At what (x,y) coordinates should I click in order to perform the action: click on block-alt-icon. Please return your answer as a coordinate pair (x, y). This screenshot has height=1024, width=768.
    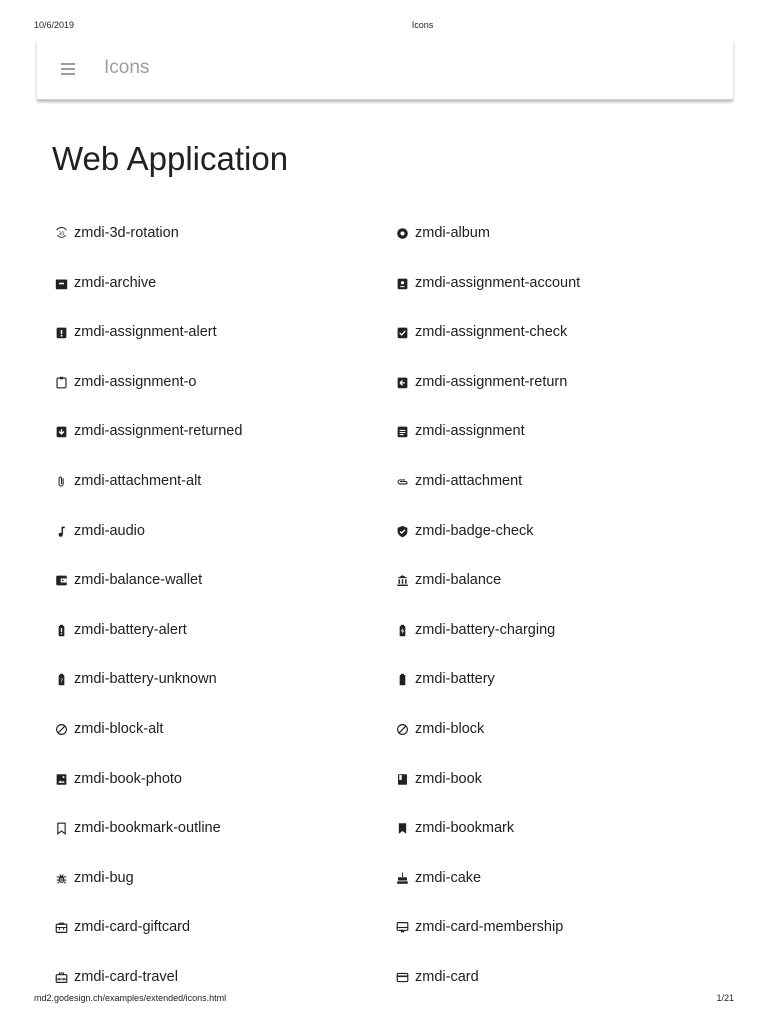
    Looking at the image, I should click on (61, 729).